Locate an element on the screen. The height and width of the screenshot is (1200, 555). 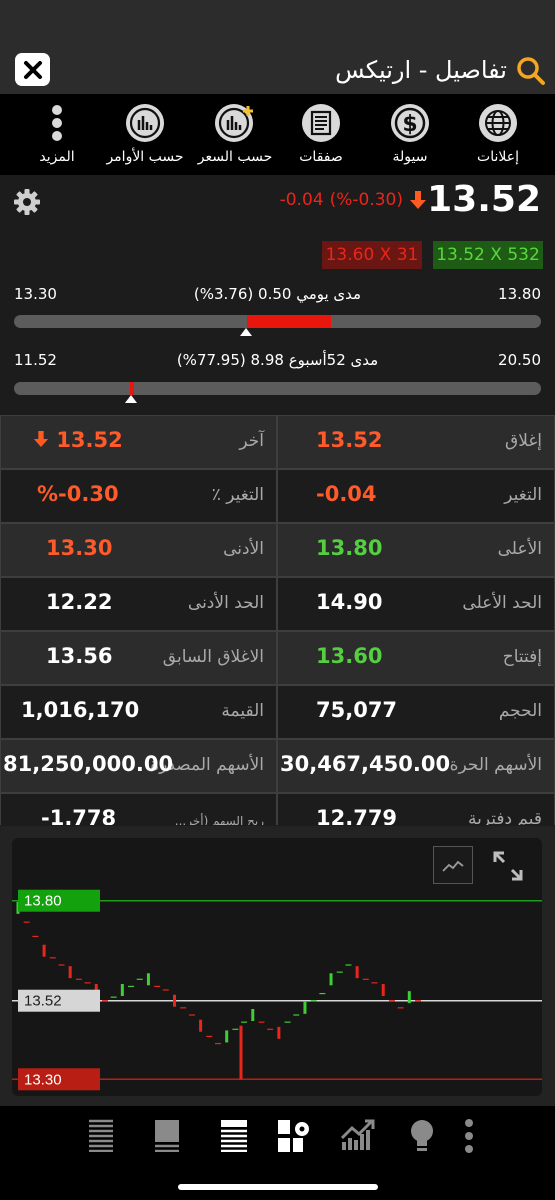
day-range-label: مدى يومي 0.50 (3.76%) is located at coordinates (277, 294).